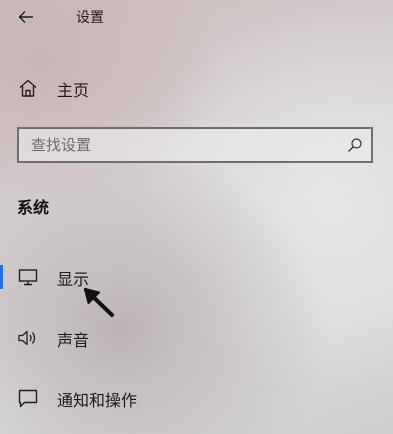 This screenshot has width=393, height=434. I want to click on search-box, so click(195, 145).